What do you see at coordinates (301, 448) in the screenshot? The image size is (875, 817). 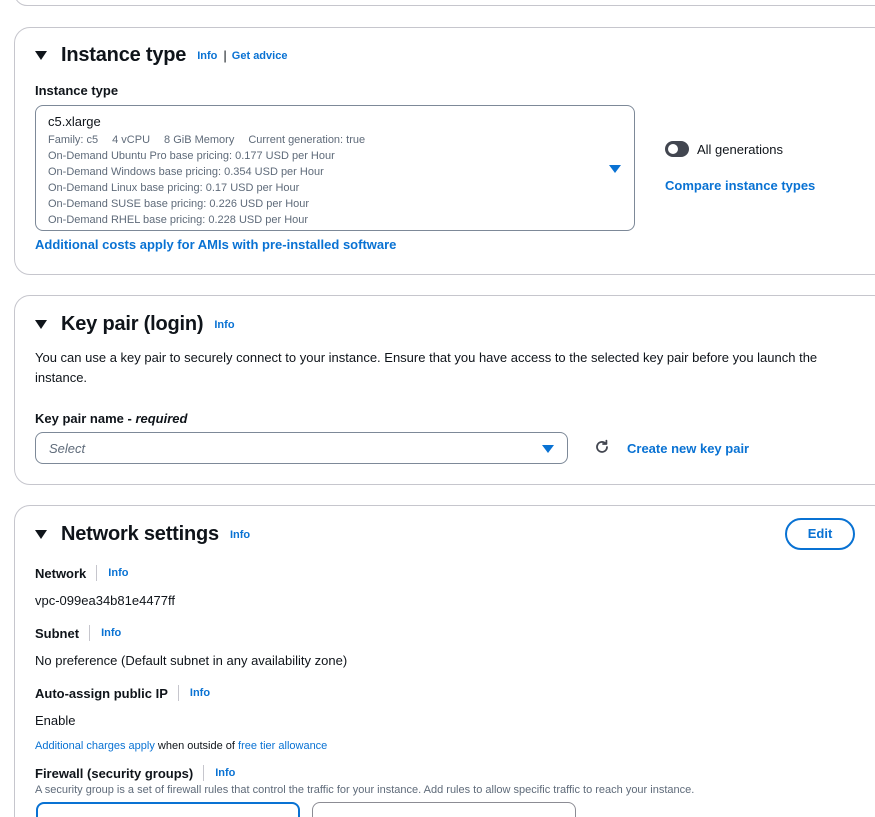 I see `key-pair-select: Select` at bounding box center [301, 448].